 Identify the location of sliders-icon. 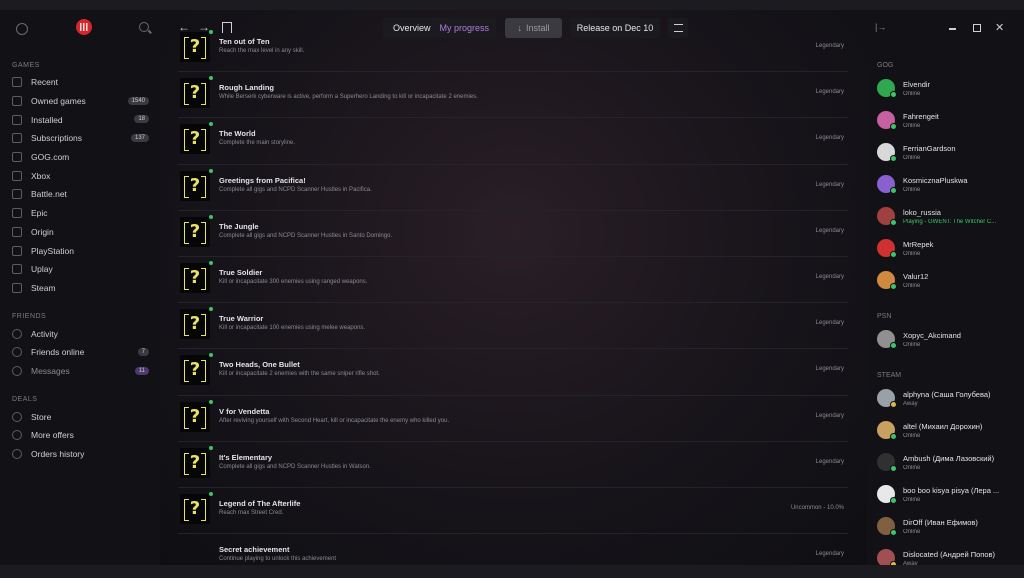
(678, 28).